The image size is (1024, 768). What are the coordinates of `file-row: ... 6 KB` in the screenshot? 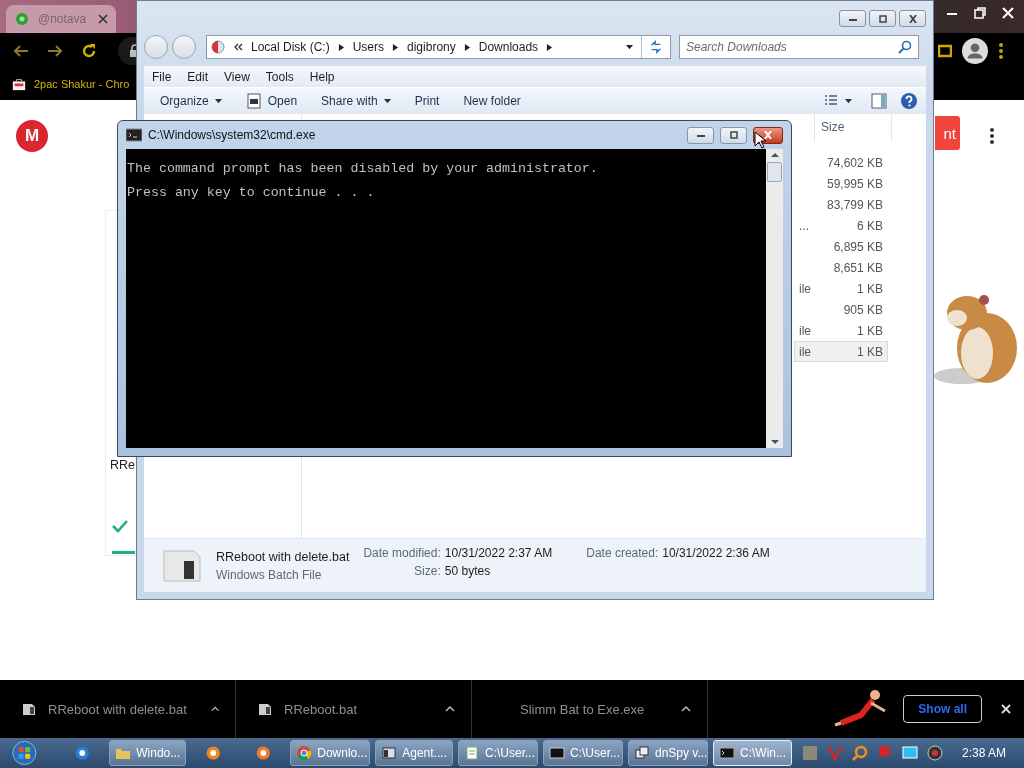 It's located at (841, 226).